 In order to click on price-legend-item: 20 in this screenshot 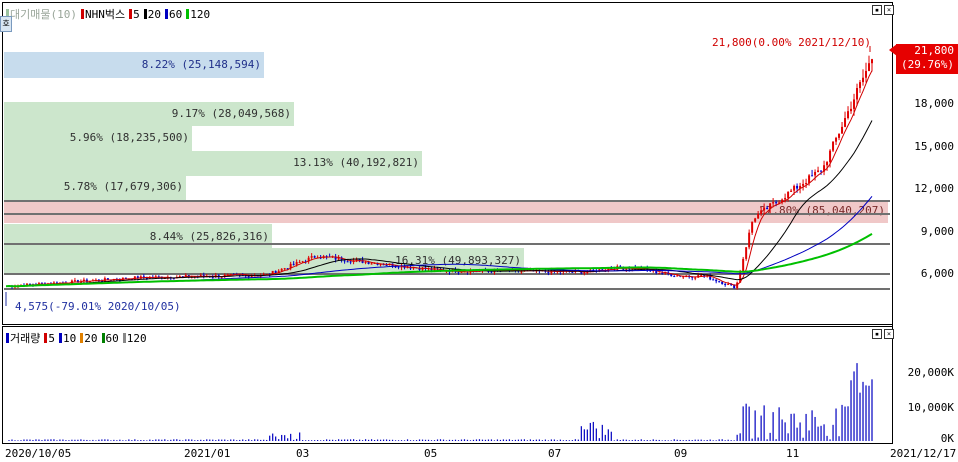, I will do `click(152, 14)`.